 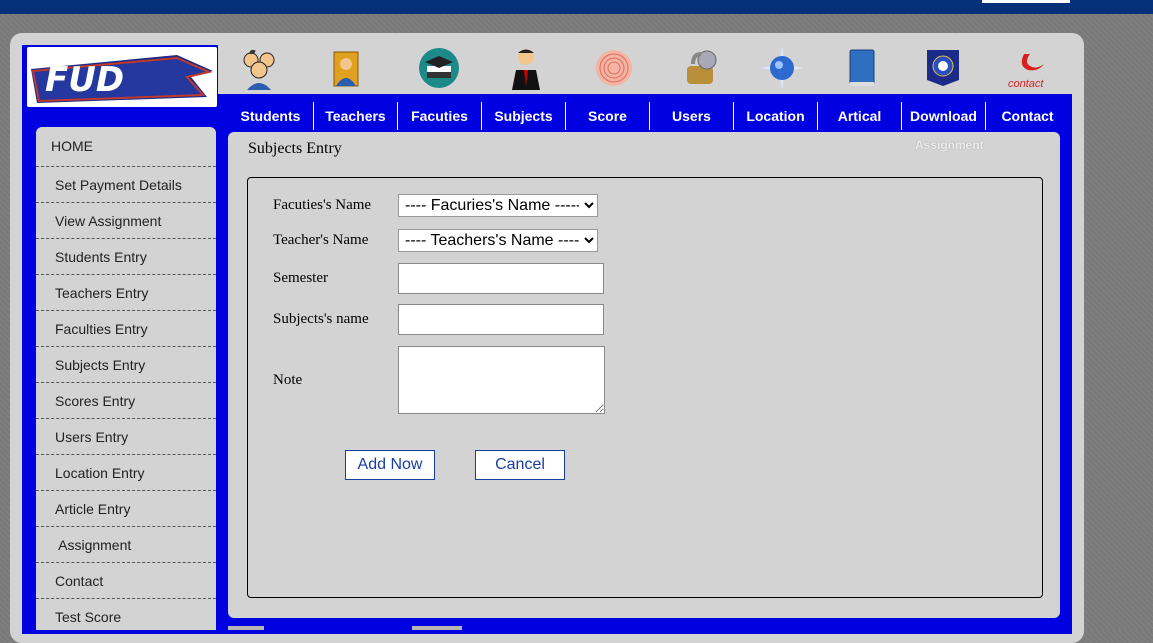 What do you see at coordinates (526, 68) in the screenshot?
I see `subjects-icon` at bounding box center [526, 68].